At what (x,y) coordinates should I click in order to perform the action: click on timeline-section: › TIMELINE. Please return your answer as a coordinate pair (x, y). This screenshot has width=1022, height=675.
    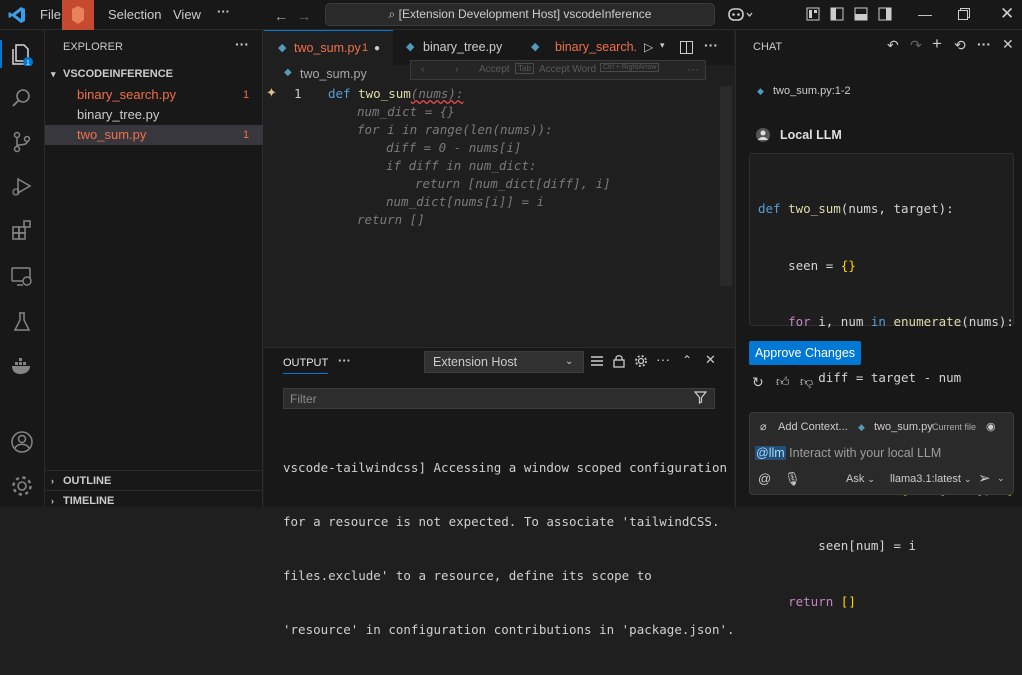
    Looking at the image, I should click on (154, 500).